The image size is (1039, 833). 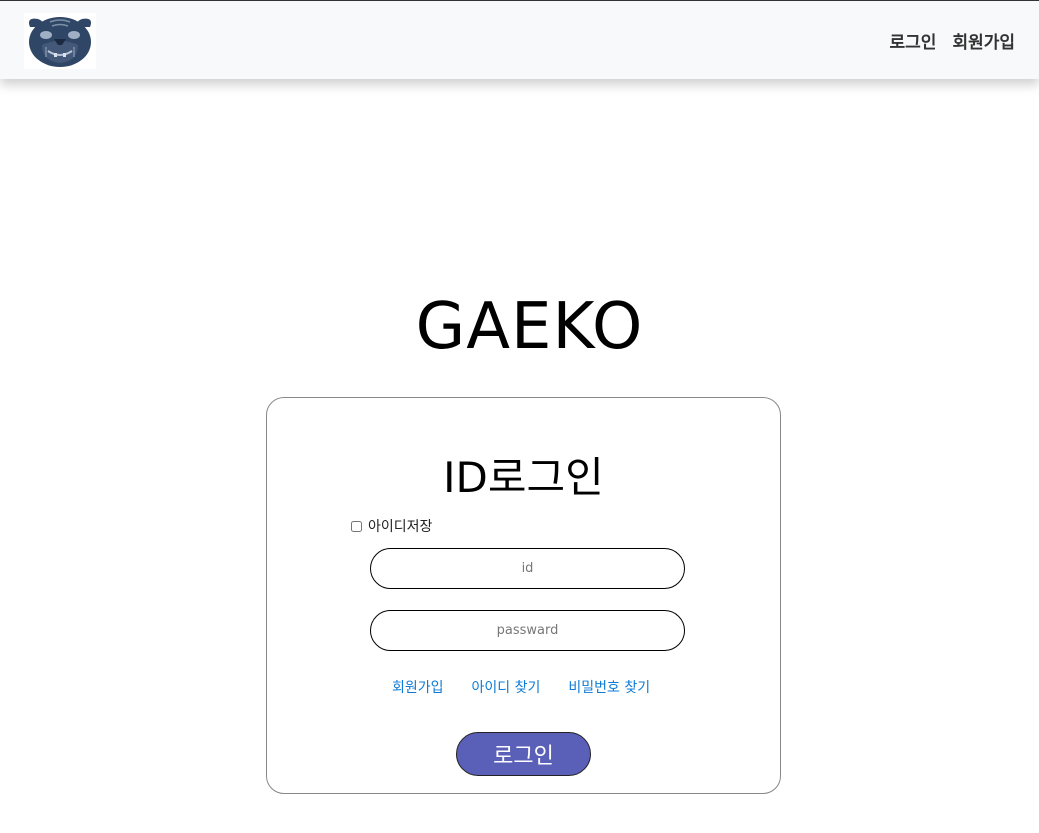 What do you see at coordinates (519, 39) in the screenshot?
I see `top-navbar: 로그인 회원가입` at bounding box center [519, 39].